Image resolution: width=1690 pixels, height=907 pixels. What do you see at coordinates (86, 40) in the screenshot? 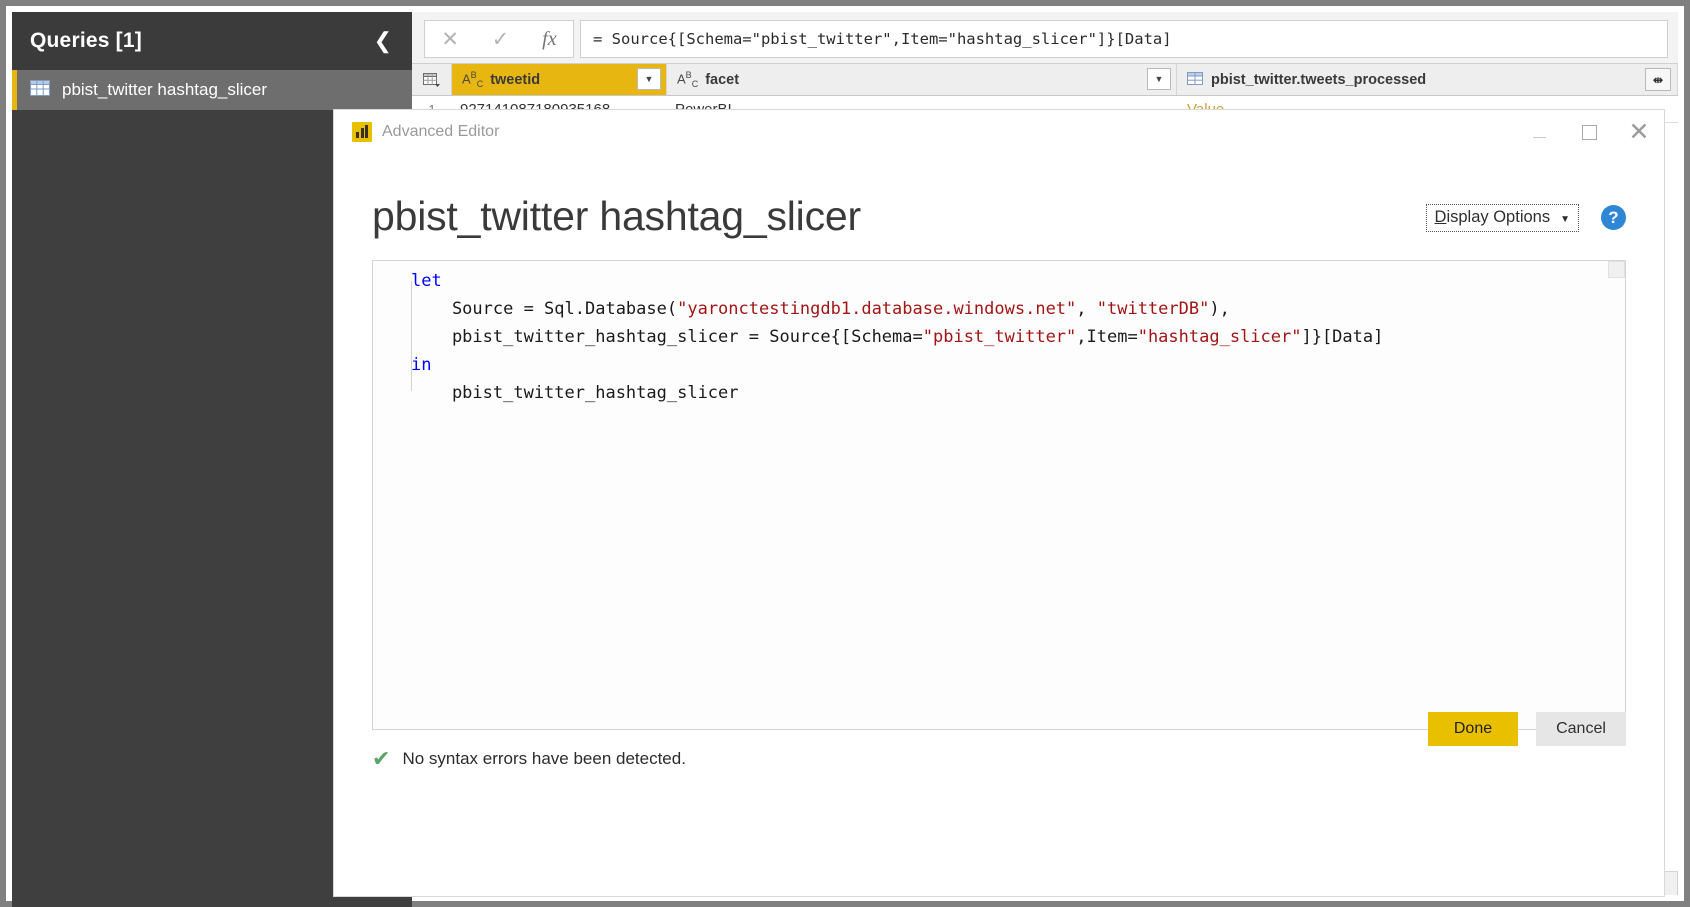
I see `queries-pane-title: Queries [1]` at bounding box center [86, 40].